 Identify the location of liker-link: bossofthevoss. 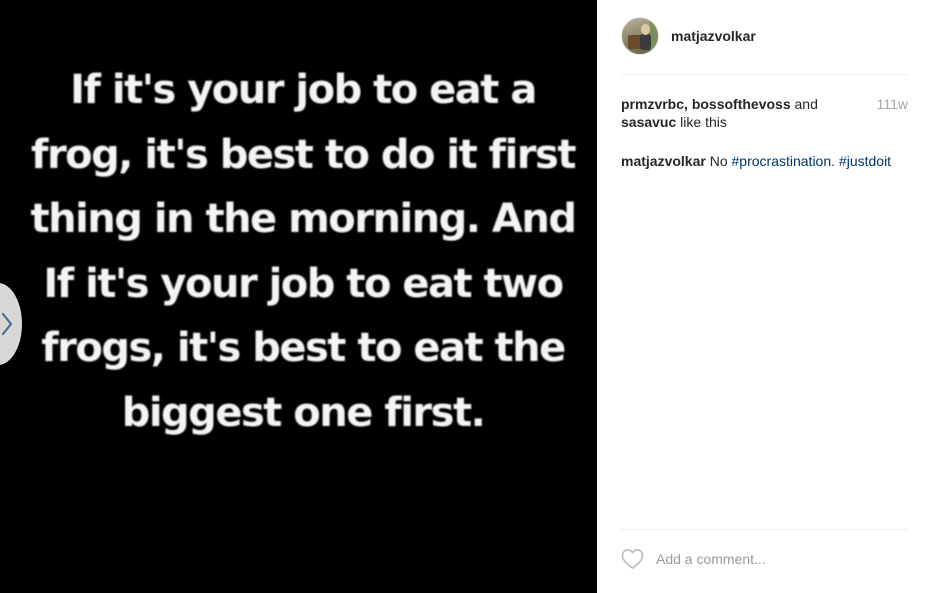
(741, 104).